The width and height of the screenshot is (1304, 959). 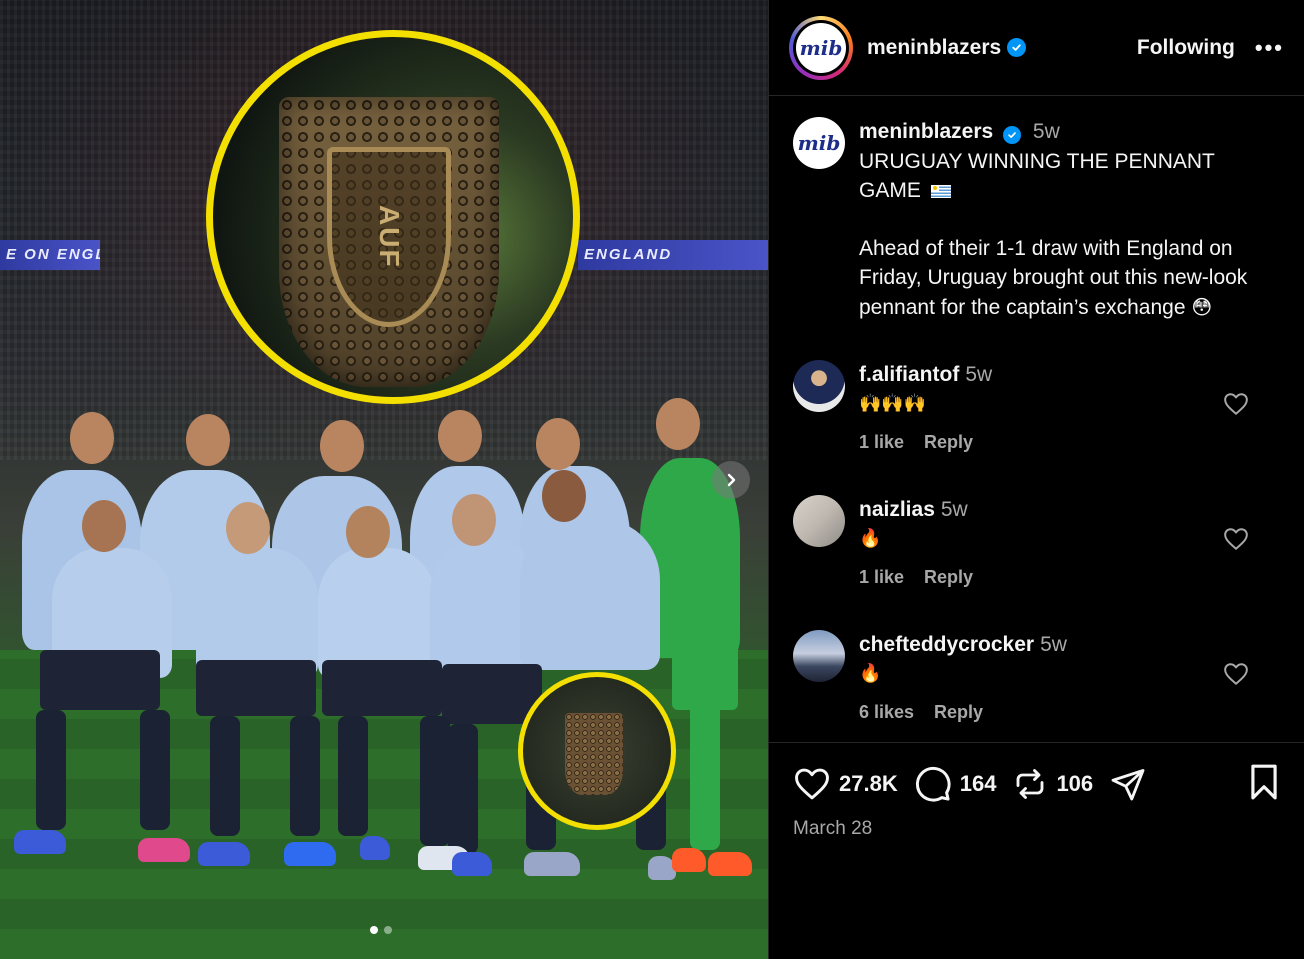 I want to click on comment-text: 🙌🙌🙌, so click(x=893, y=403).